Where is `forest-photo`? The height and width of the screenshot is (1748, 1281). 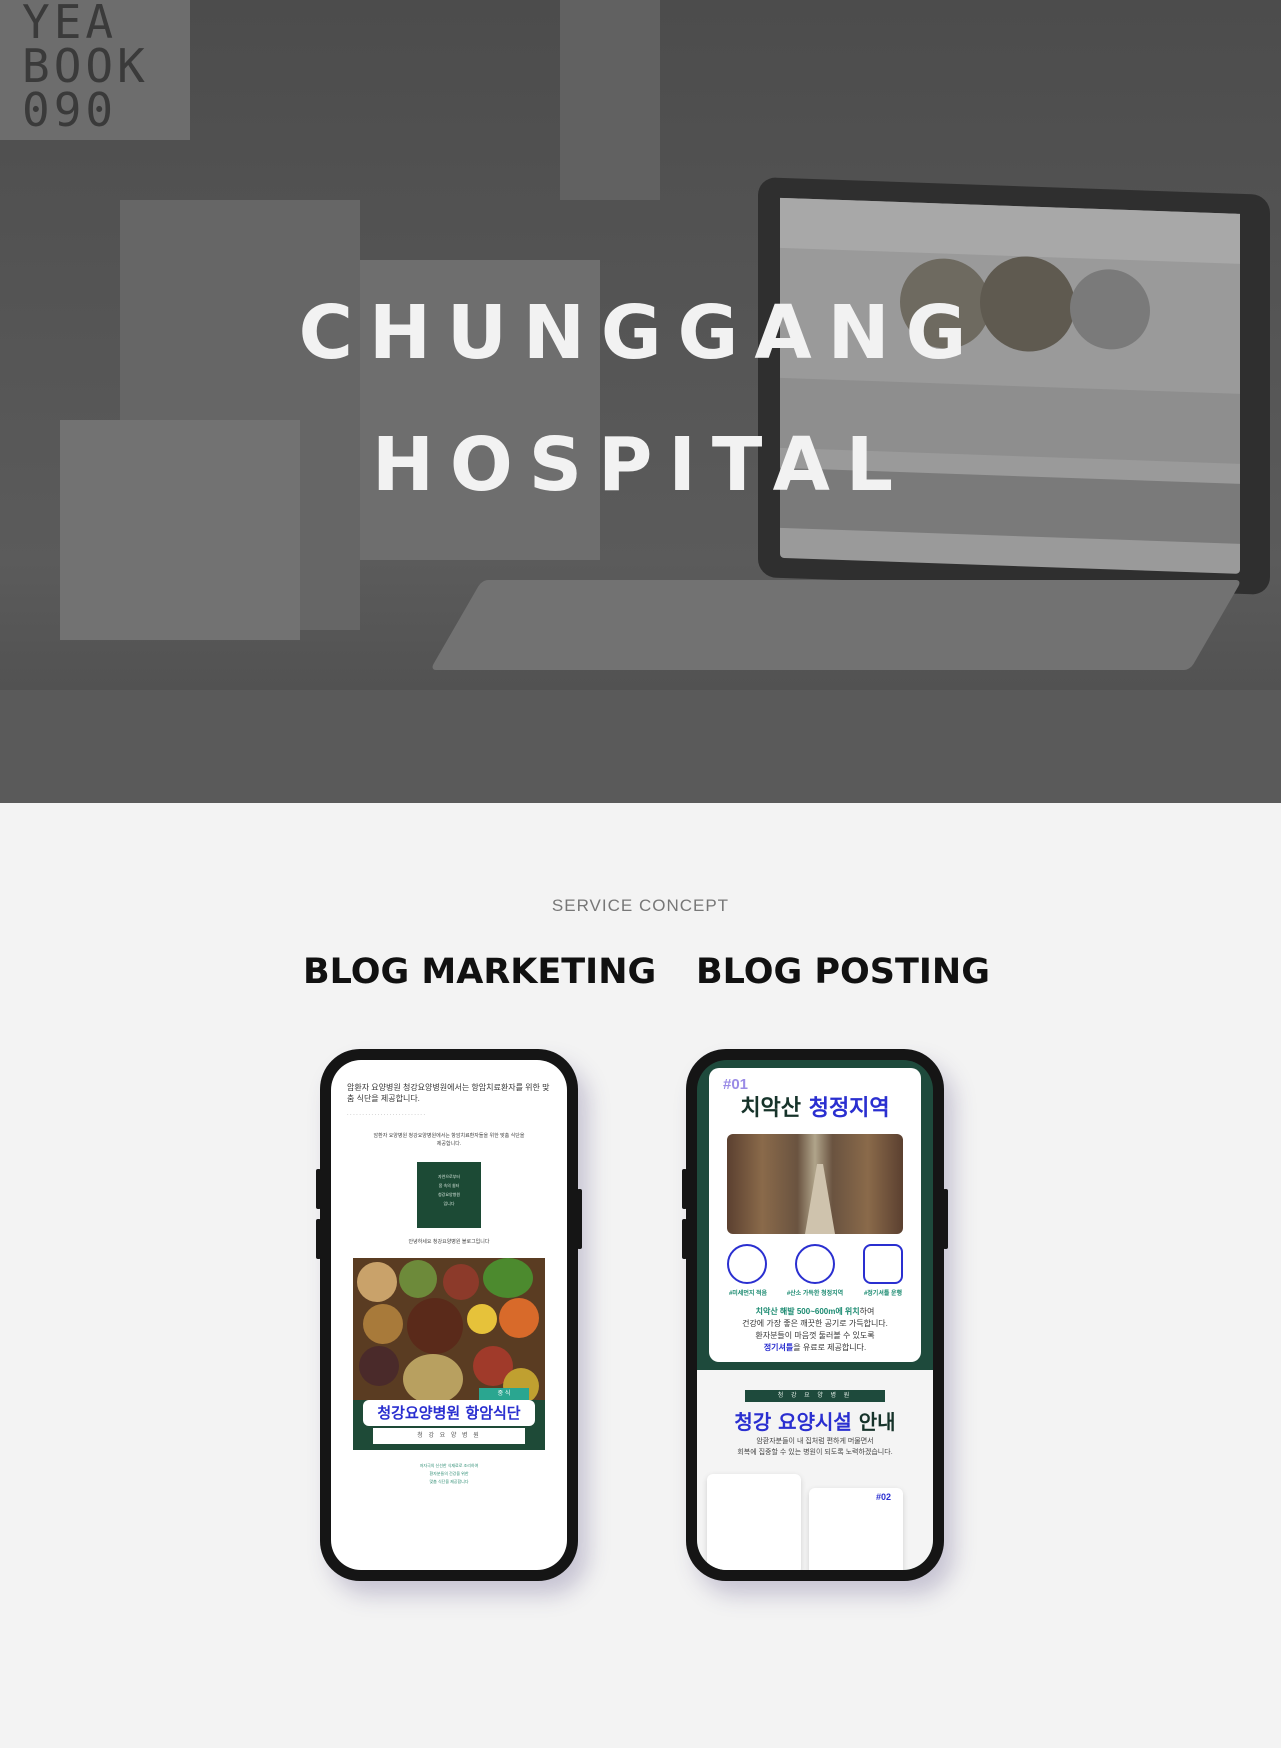 forest-photo is located at coordinates (815, 1184).